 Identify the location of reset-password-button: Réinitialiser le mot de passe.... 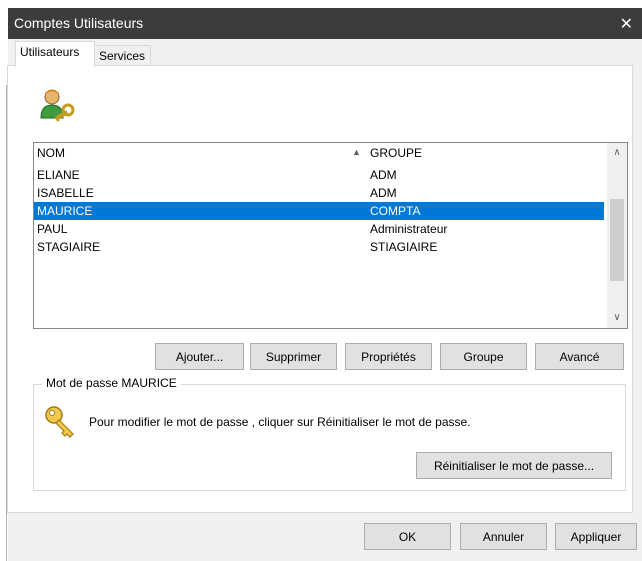
(514, 465).